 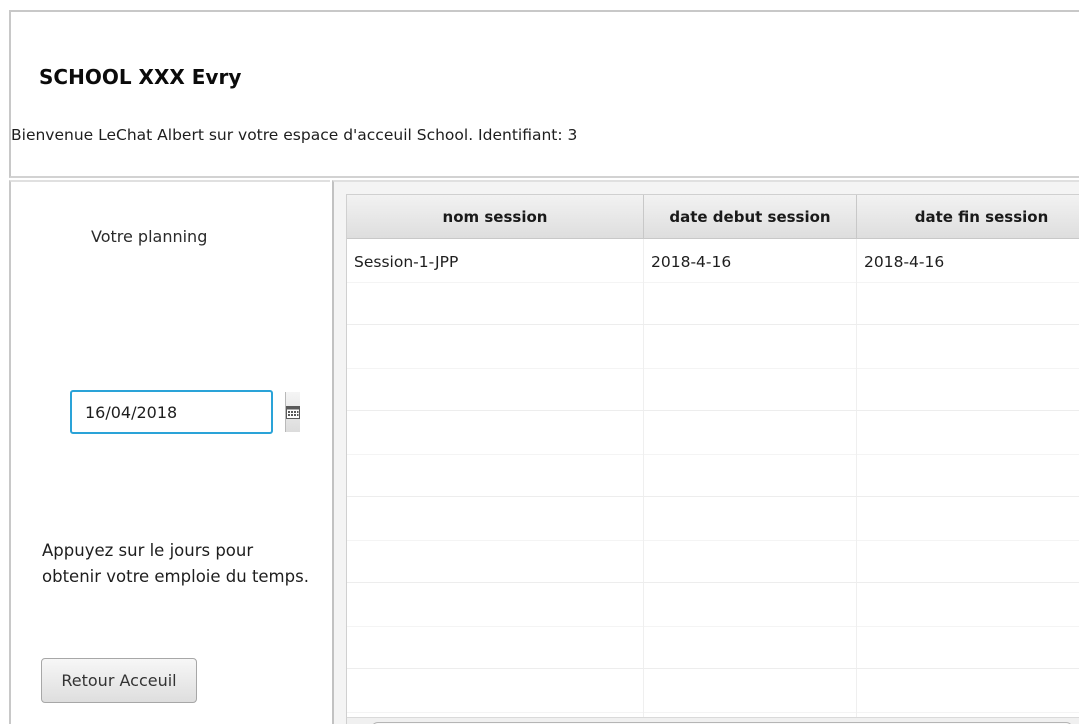 What do you see at coordinates (178, 412) in the screenshot?
I see `date-input` at bounding box center [178, 412].